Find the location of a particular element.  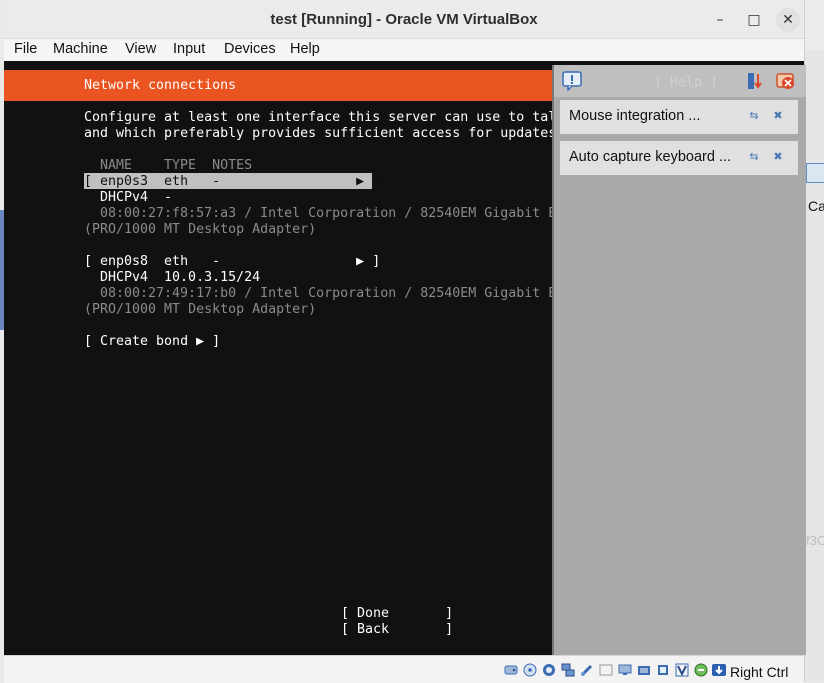

shared-folders-icon is located at coordinates (606, 670).